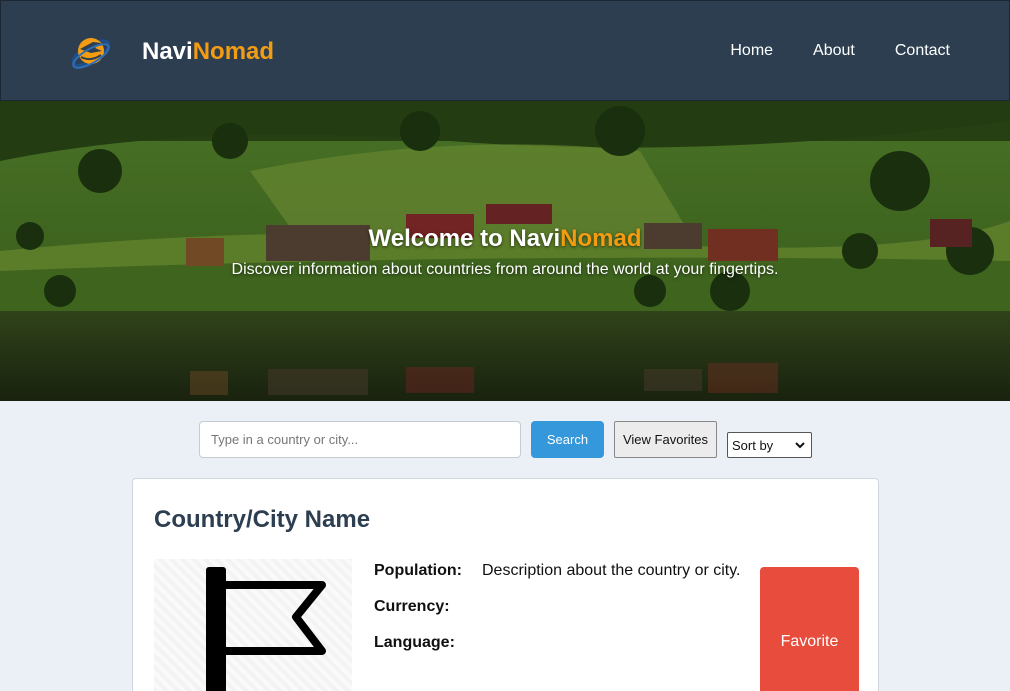 Image resolution: width=1010 pixels, height=691 pixels. What do you see at coordinates (567, 439) in the screenshot?
I see `search-button: Search` at bounding box center [567, 439].